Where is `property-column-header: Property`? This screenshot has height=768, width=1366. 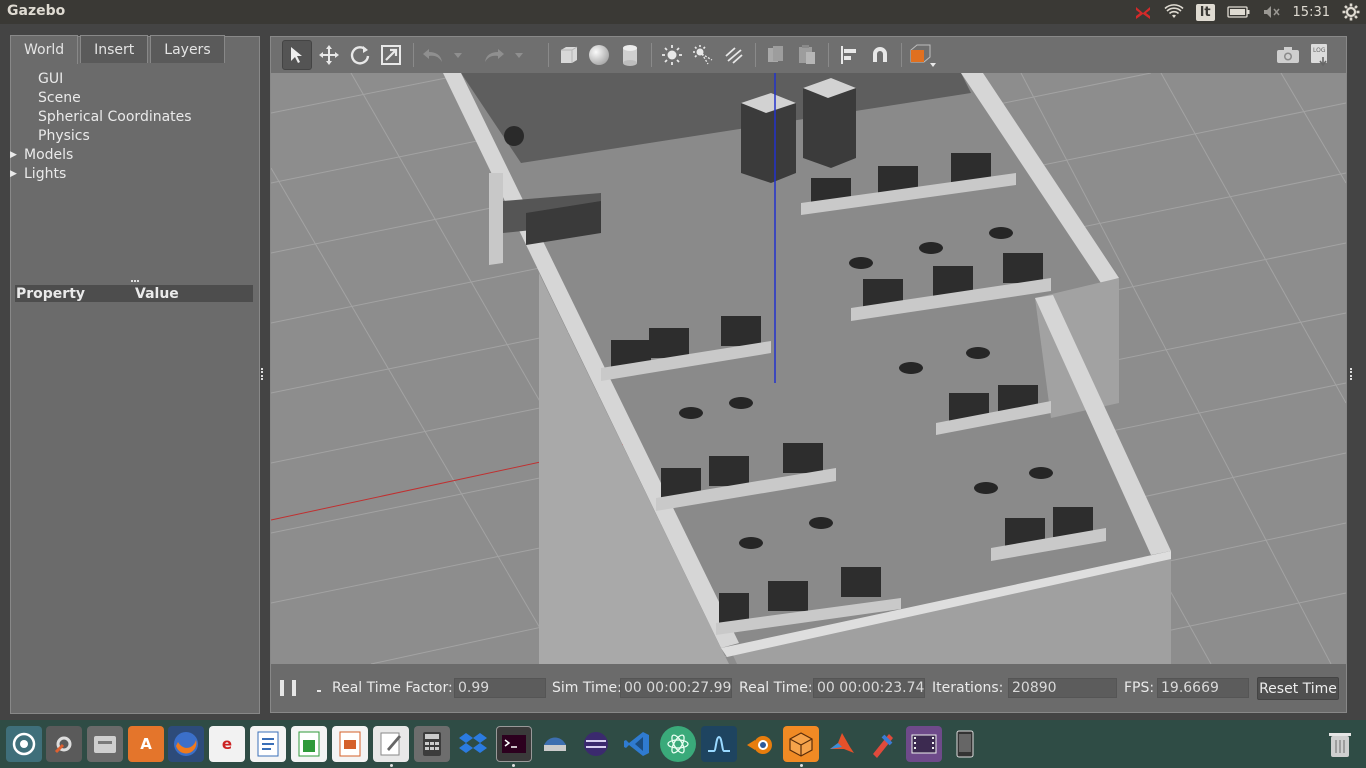
property-column-header: Property is located at coordinates (75, 294).